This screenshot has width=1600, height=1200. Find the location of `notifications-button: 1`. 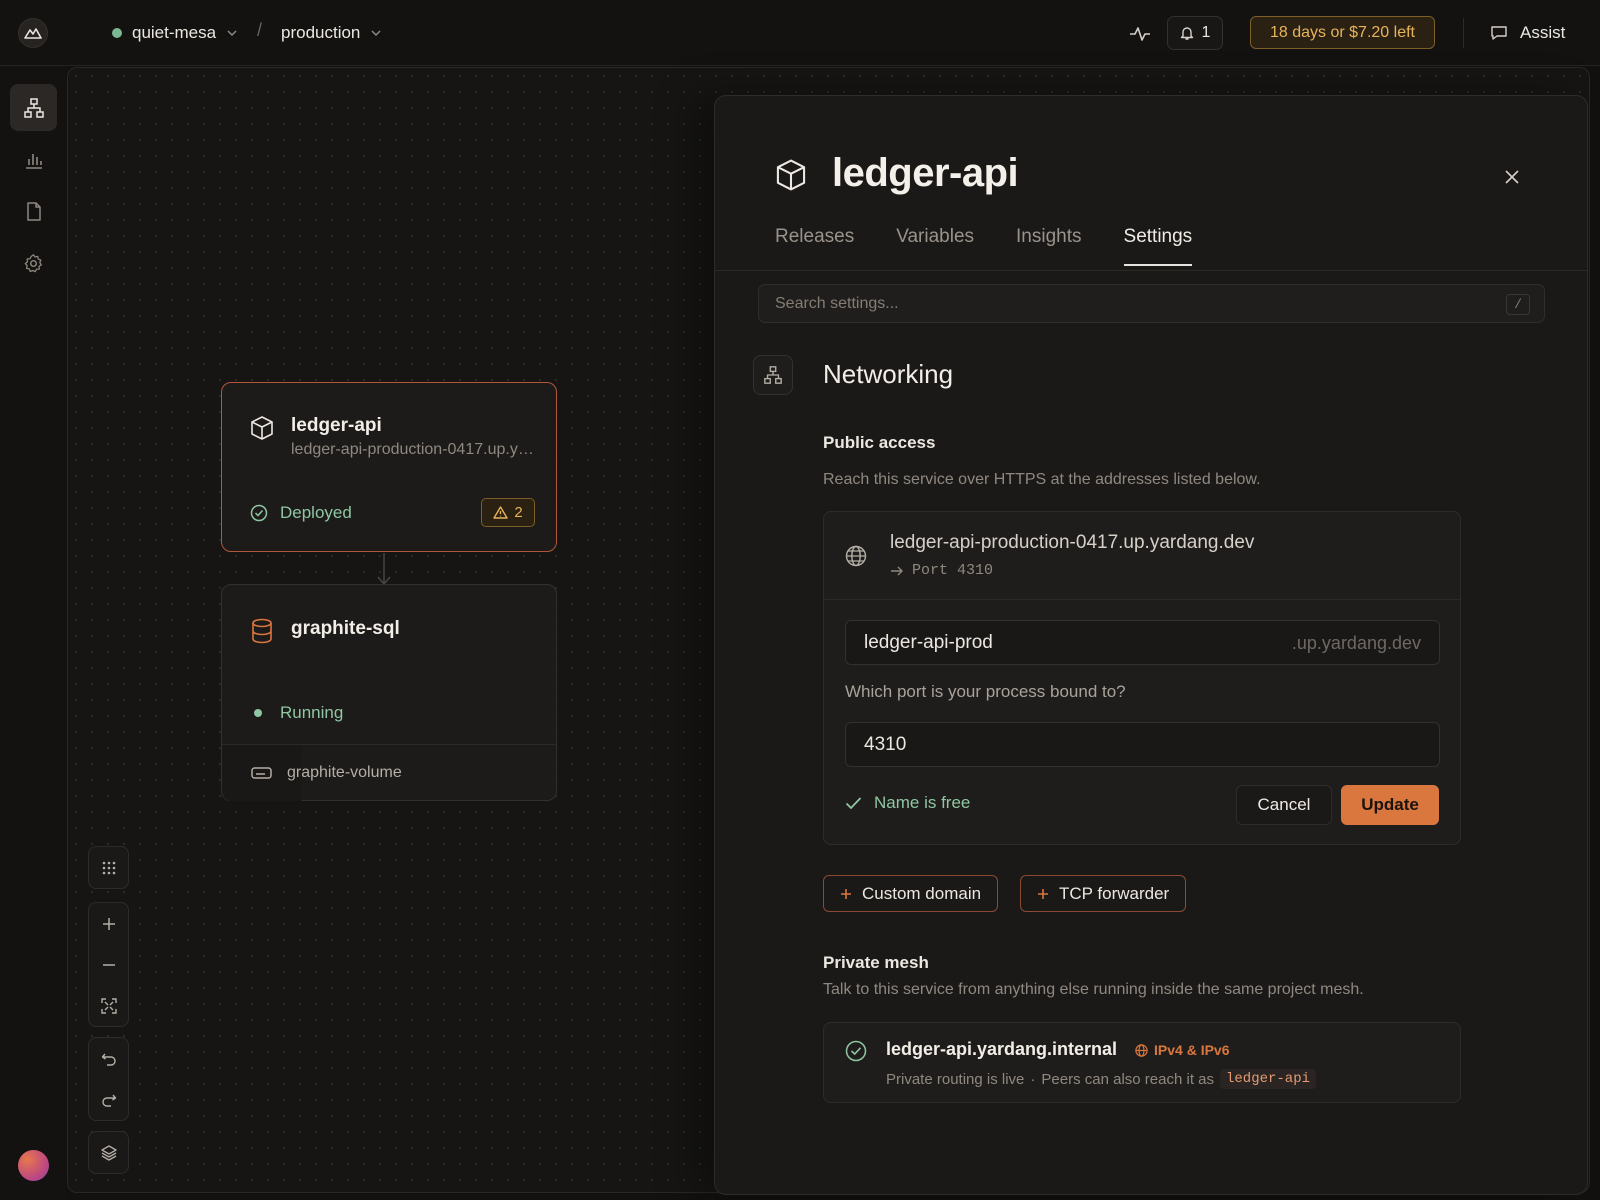

notifications-button: 1 is located at coordinates (1195, 33).